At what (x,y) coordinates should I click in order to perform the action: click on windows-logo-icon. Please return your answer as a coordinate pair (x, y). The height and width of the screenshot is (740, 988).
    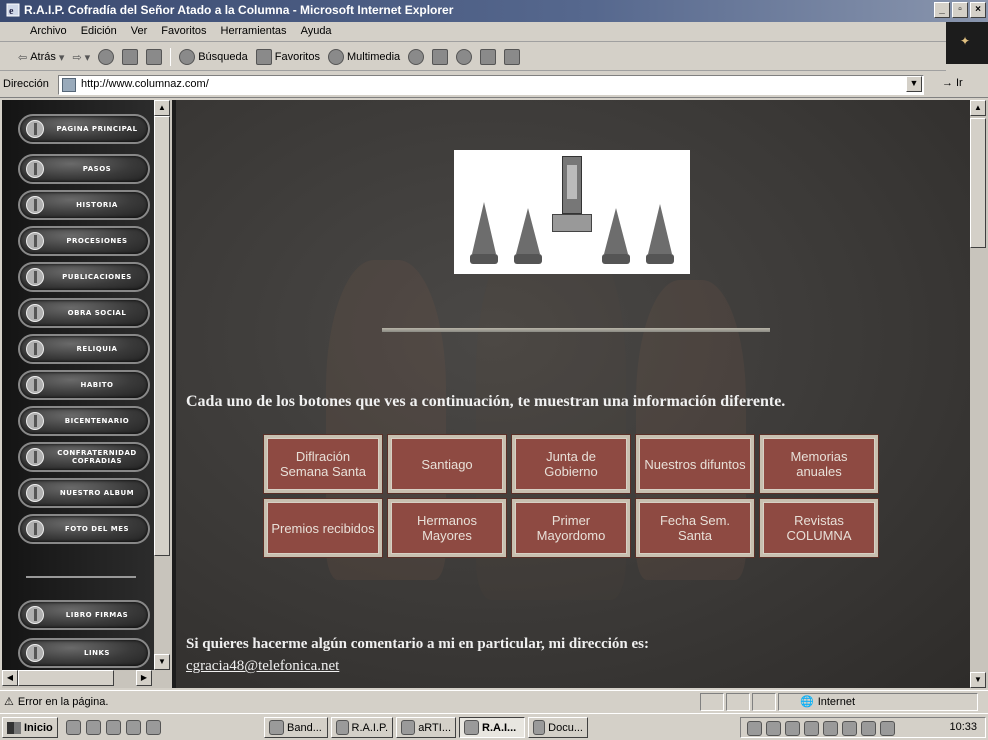
    Looking at the image, I should click on (14, 727).